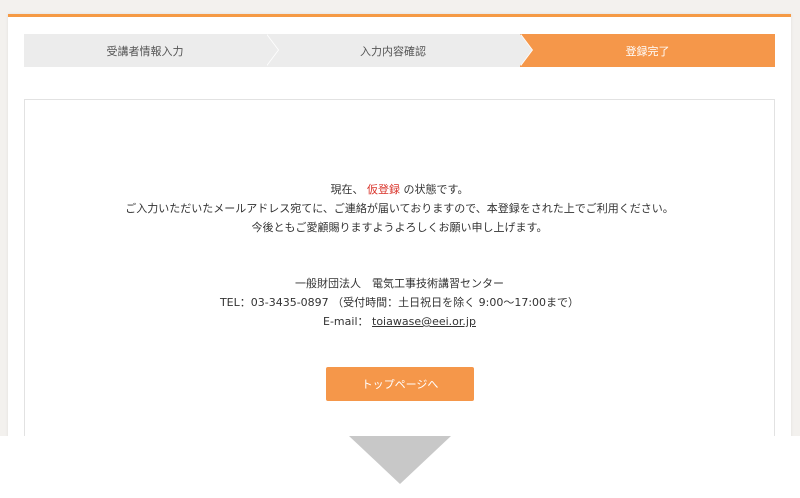 This screenshot has width=800, height=498. Describe the element at coordinates (347, 189) in the screenshot. I see `status-prefix: 現在、` at that location.